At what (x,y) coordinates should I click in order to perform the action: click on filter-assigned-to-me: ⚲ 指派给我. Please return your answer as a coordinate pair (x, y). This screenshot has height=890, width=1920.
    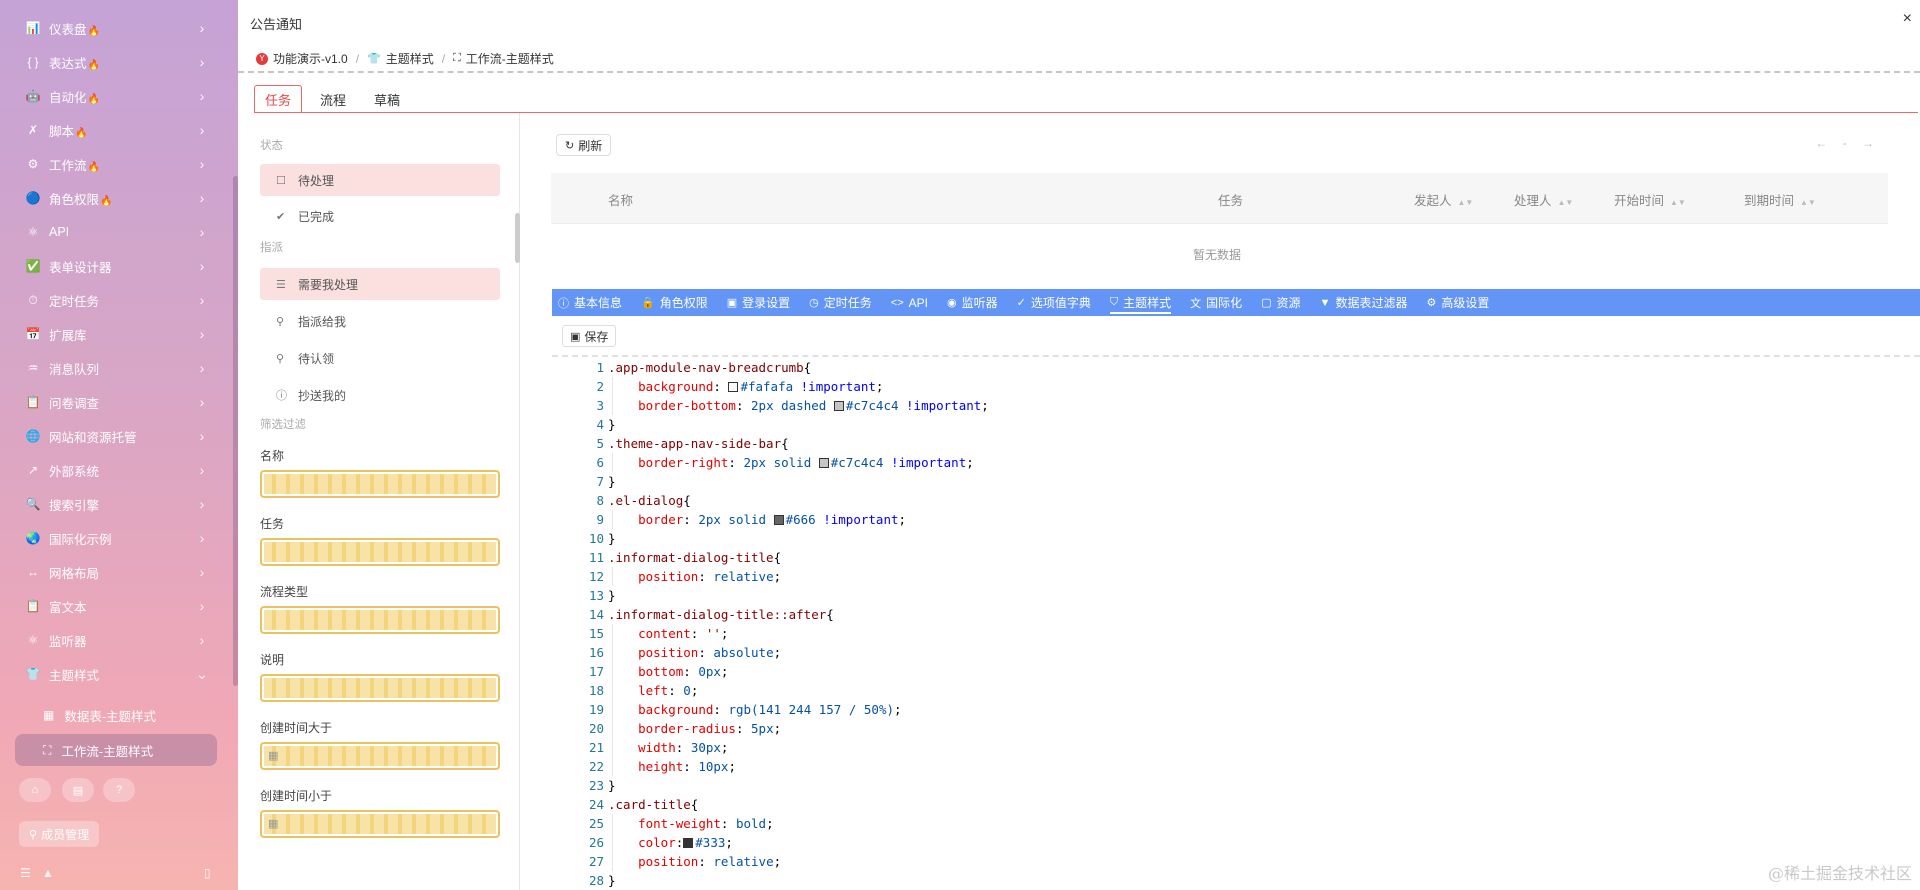
    Looking at the image, I should click on (380, 321).